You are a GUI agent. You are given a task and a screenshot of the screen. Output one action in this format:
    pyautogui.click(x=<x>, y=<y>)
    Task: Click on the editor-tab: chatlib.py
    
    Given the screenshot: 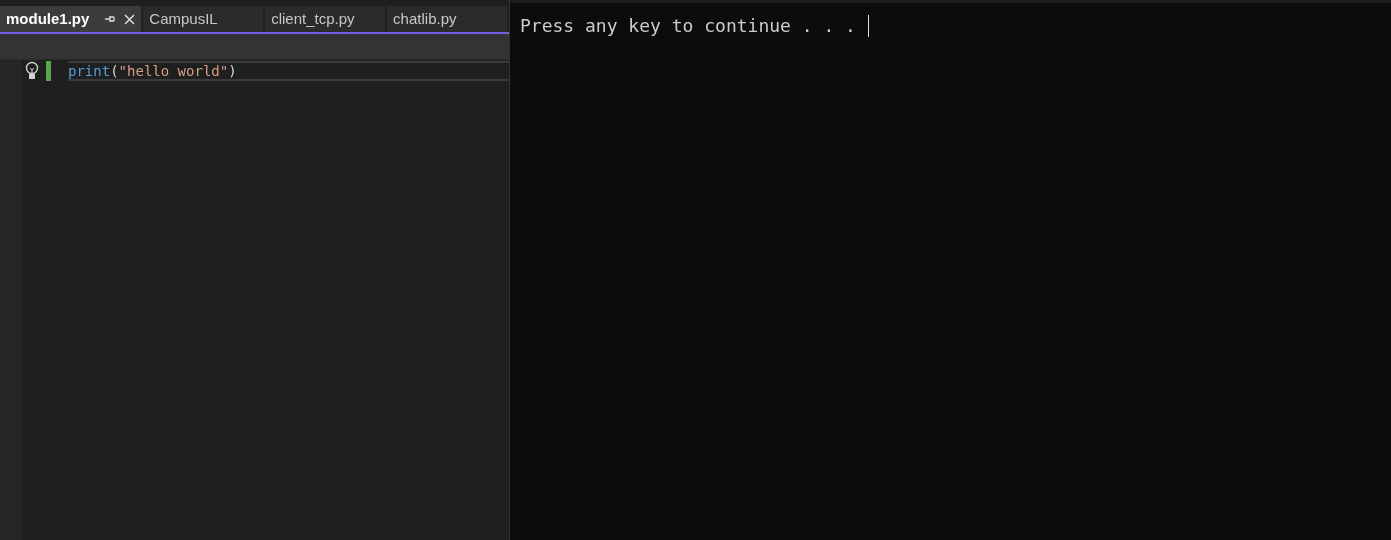 What is the action you would take?
    pyautogui.click(x=447, y=19)
    